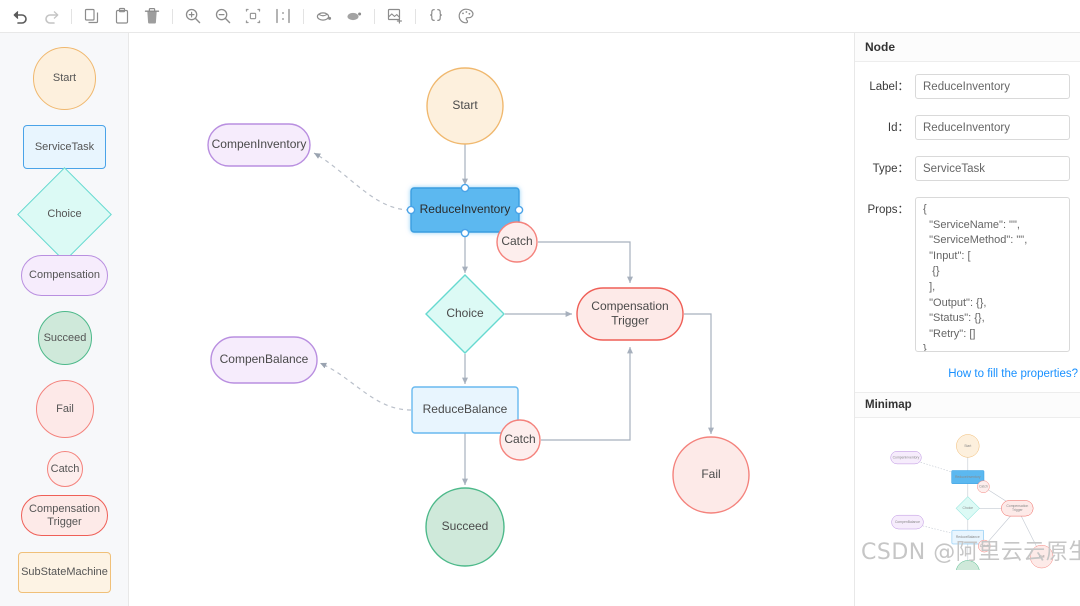 Image resolution: width=1080 pixels, height=606 pixels. Describe the element at coordinates (1013, 374) in the screenshot. I see `how-to-fill-properties-link: How to fill the properties?` at that location.